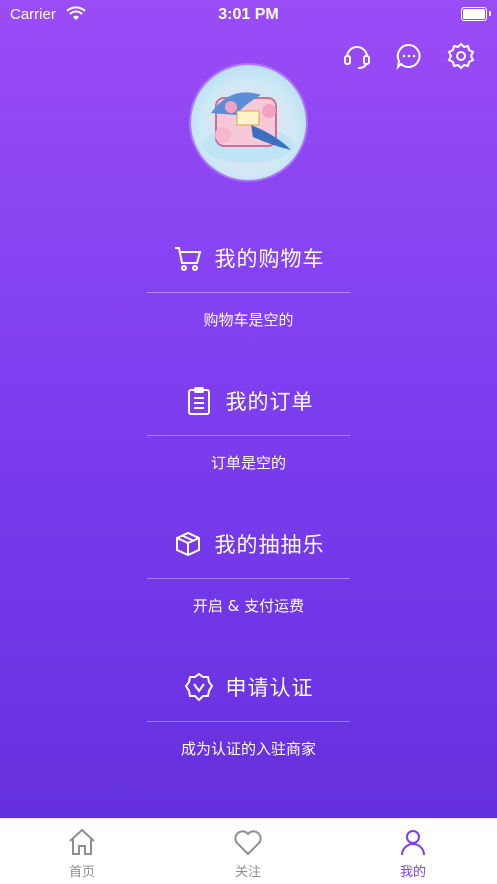 This screenshot has height=884, width=497. I want to click on message-icon, so click(409, 56).